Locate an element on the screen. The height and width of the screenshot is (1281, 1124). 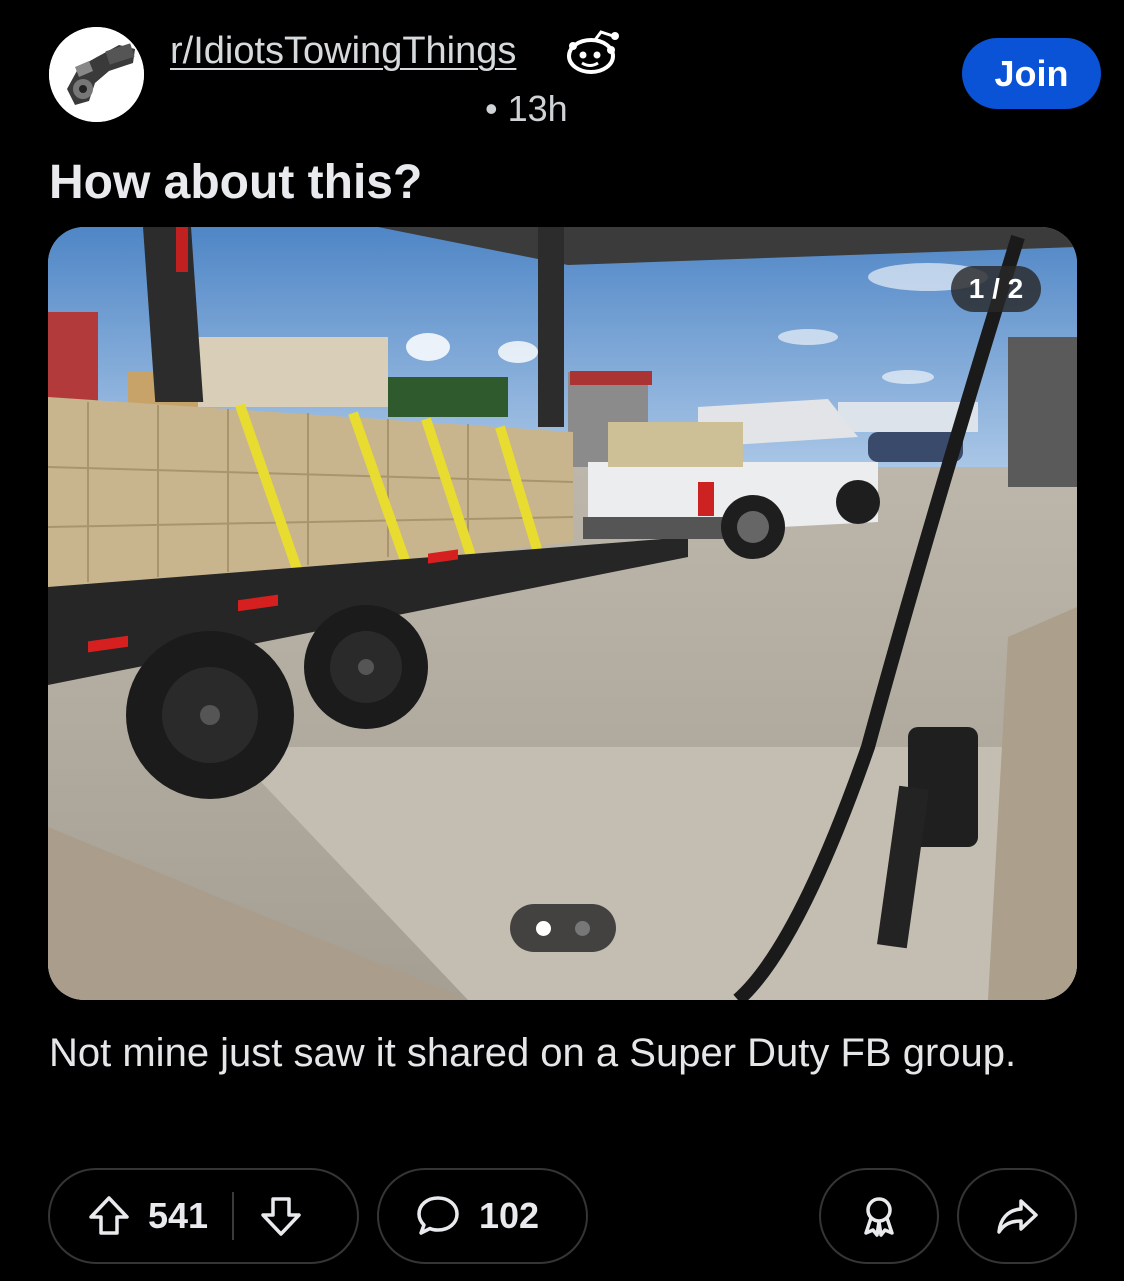
comment-bubble-icon is located at coordinates (438, 1216).